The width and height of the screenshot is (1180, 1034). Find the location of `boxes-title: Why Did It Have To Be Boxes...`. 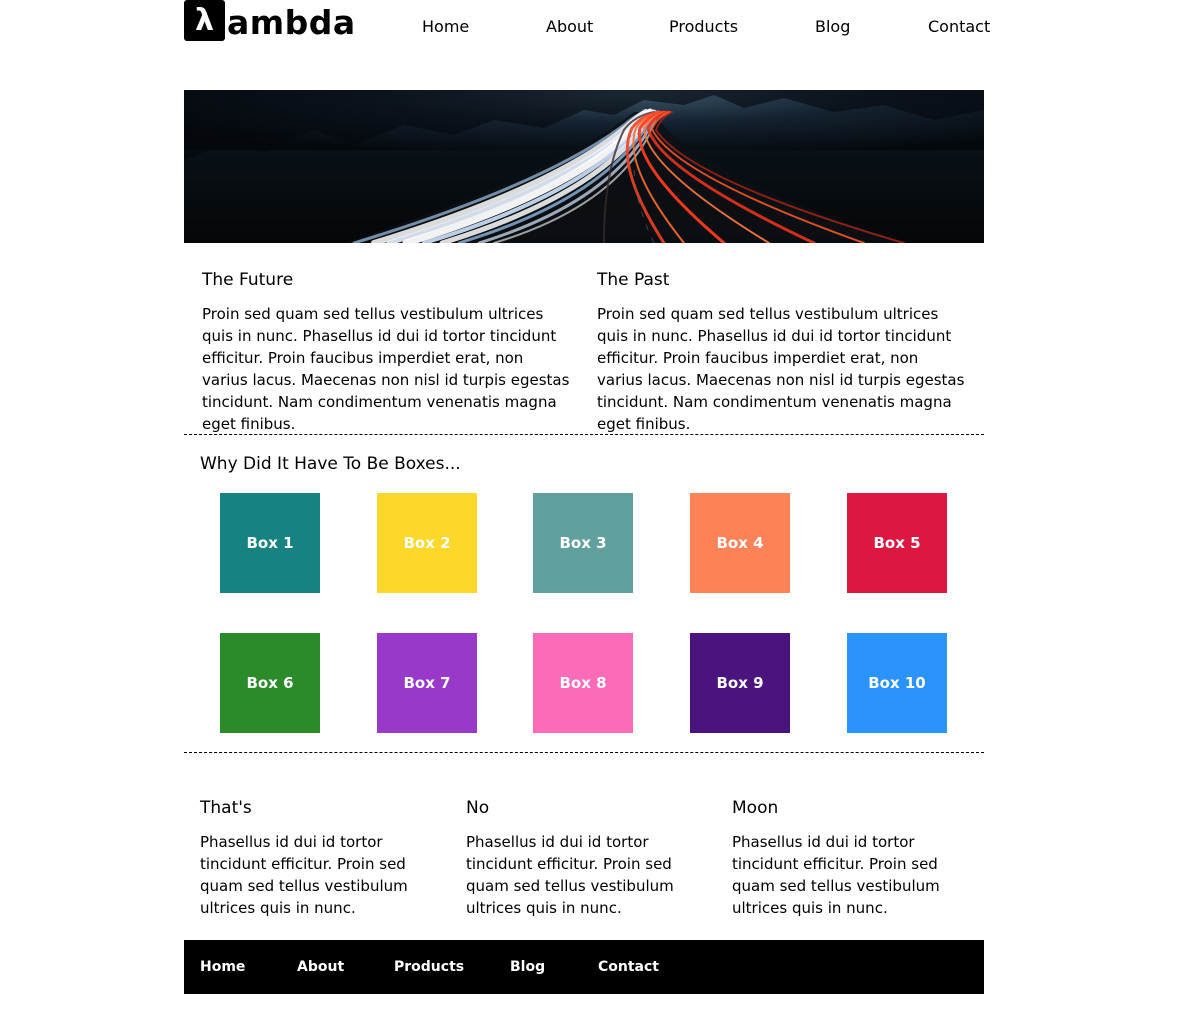

boxes-title: Why Did It Have To Be Boxes... is located at coordinates (330, 464).